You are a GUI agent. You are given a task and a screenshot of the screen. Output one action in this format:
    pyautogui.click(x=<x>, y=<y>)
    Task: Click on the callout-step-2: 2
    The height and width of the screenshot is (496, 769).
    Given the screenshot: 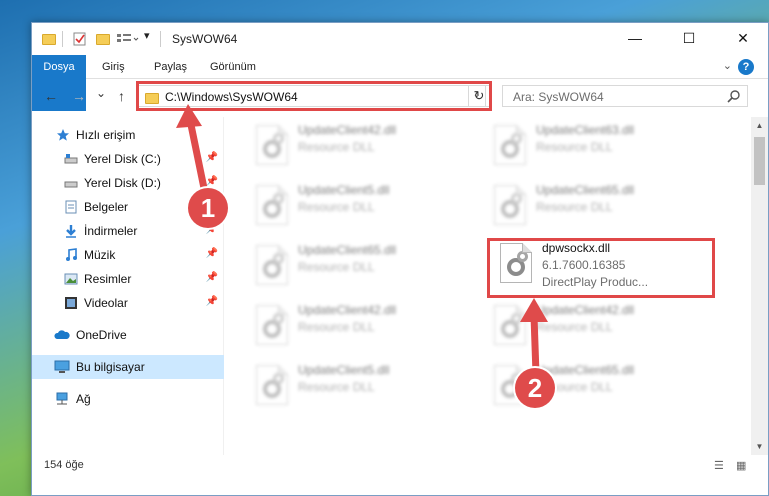 What is the action you would take?
    pyautogui.click(x=535, y=388)
    